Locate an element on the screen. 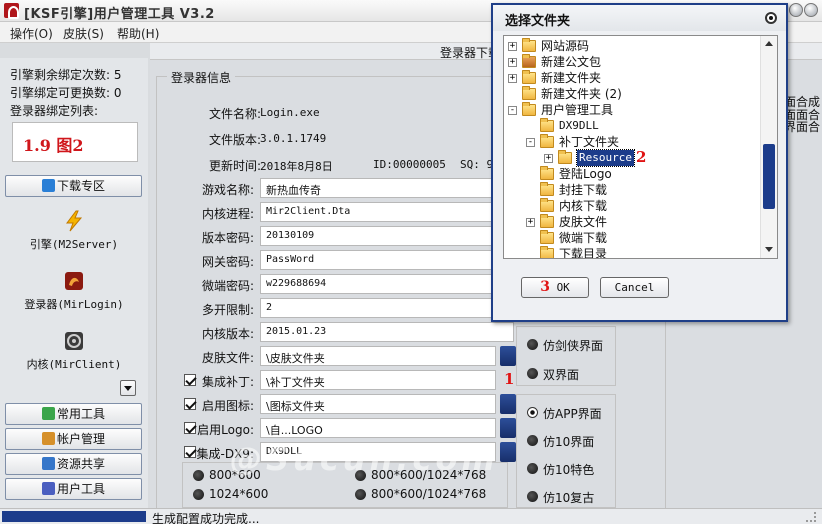 Image resolution: width=822 pixels, height=524 pixels. icon-browse-button is located at coordinates (508, 404).